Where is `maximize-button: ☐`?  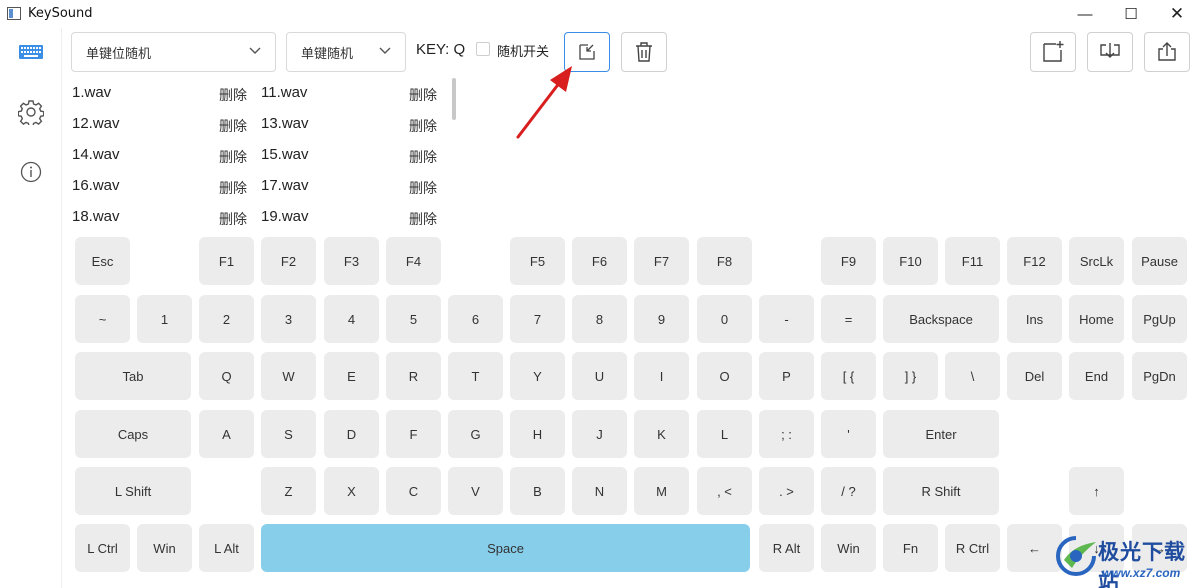 maximize-button: ☐ is located at coordinates (1131, 14).